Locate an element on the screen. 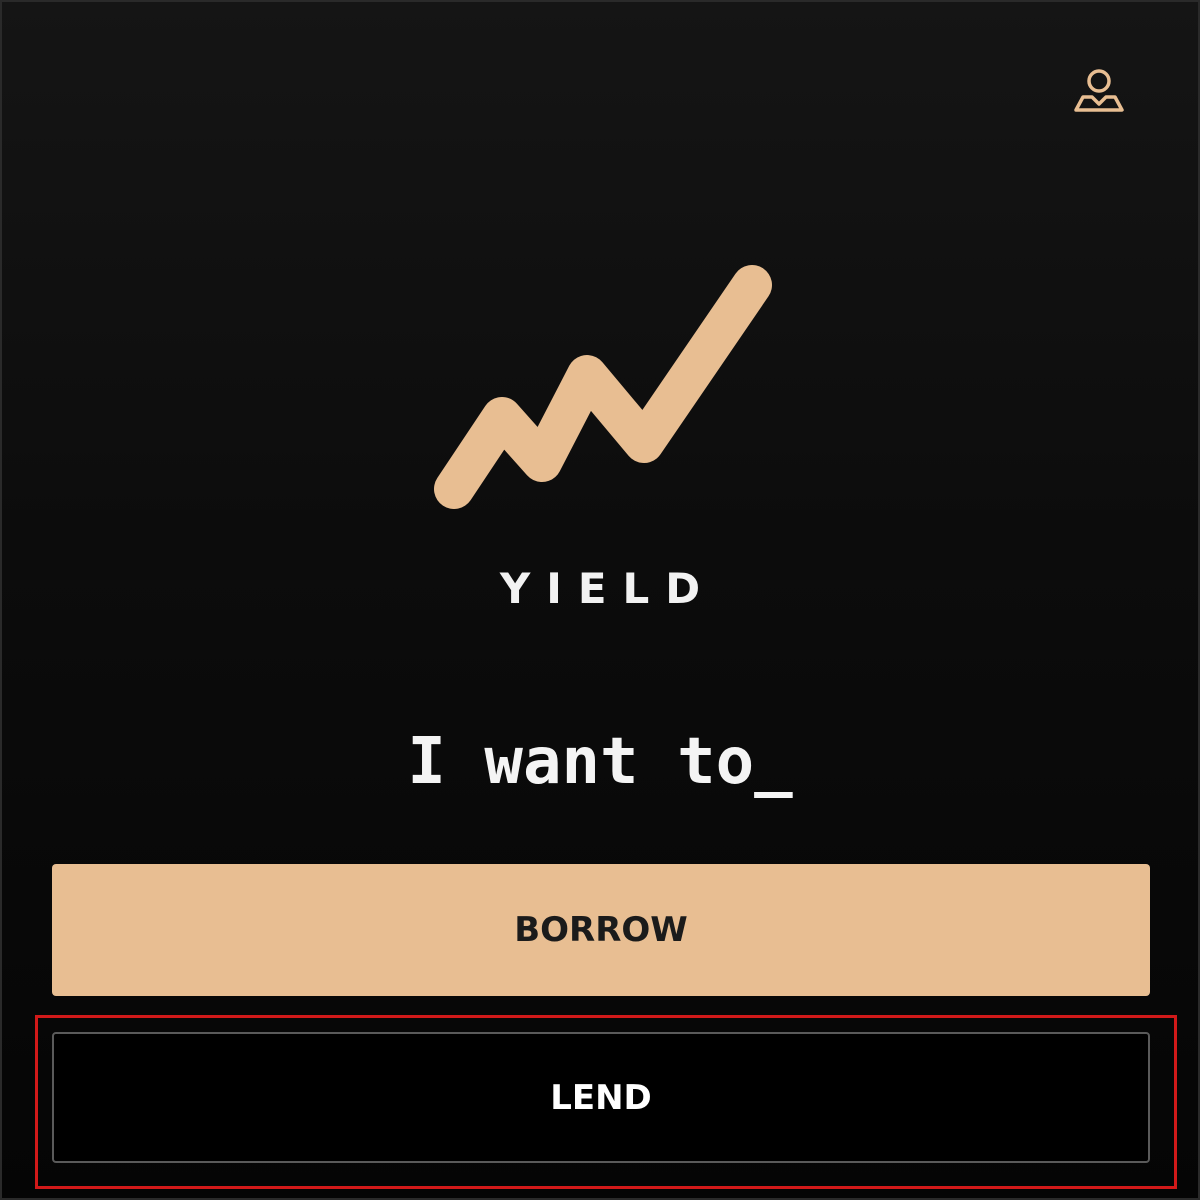 Image resolution: width=1200 pixels, height=1200 pixels. profile-button is located at coordinates (1099, 91).